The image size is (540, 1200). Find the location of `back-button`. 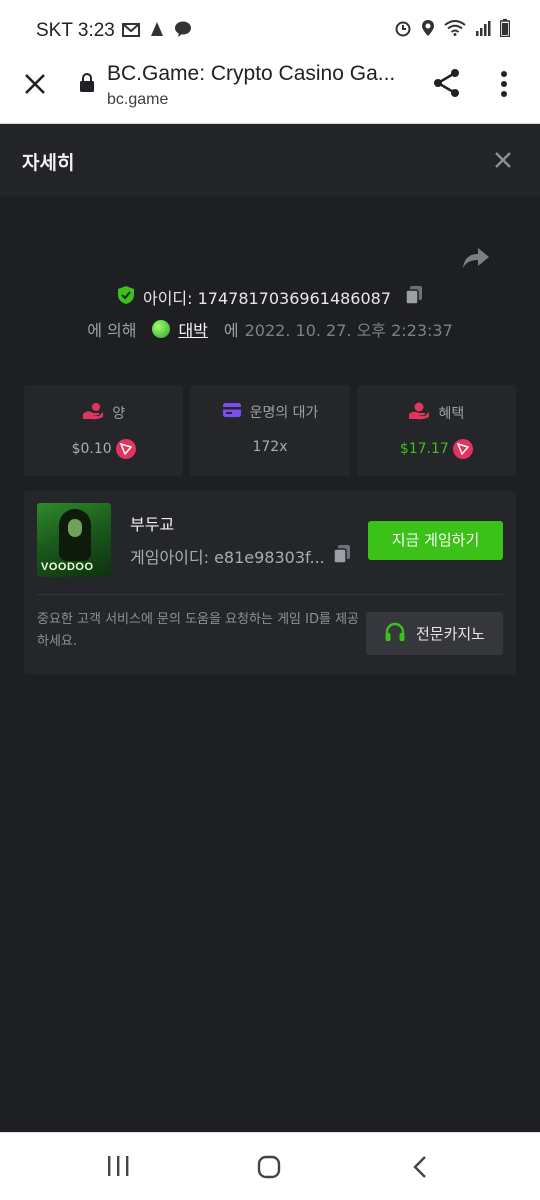

back-button is located at coordinates (420, 1169).